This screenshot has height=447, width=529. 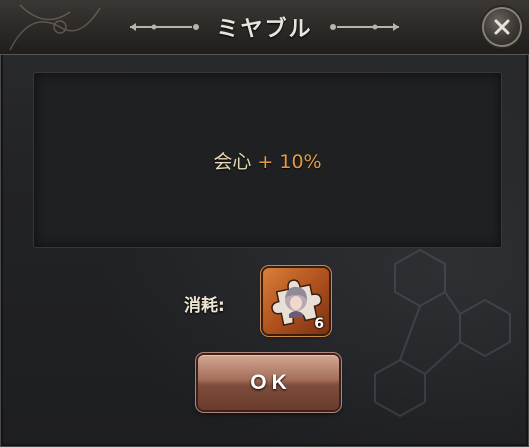 What do you see at coordinates (319, 324) in the screenshot?
I see `item-count: 6` at bounding box center [319, 324].